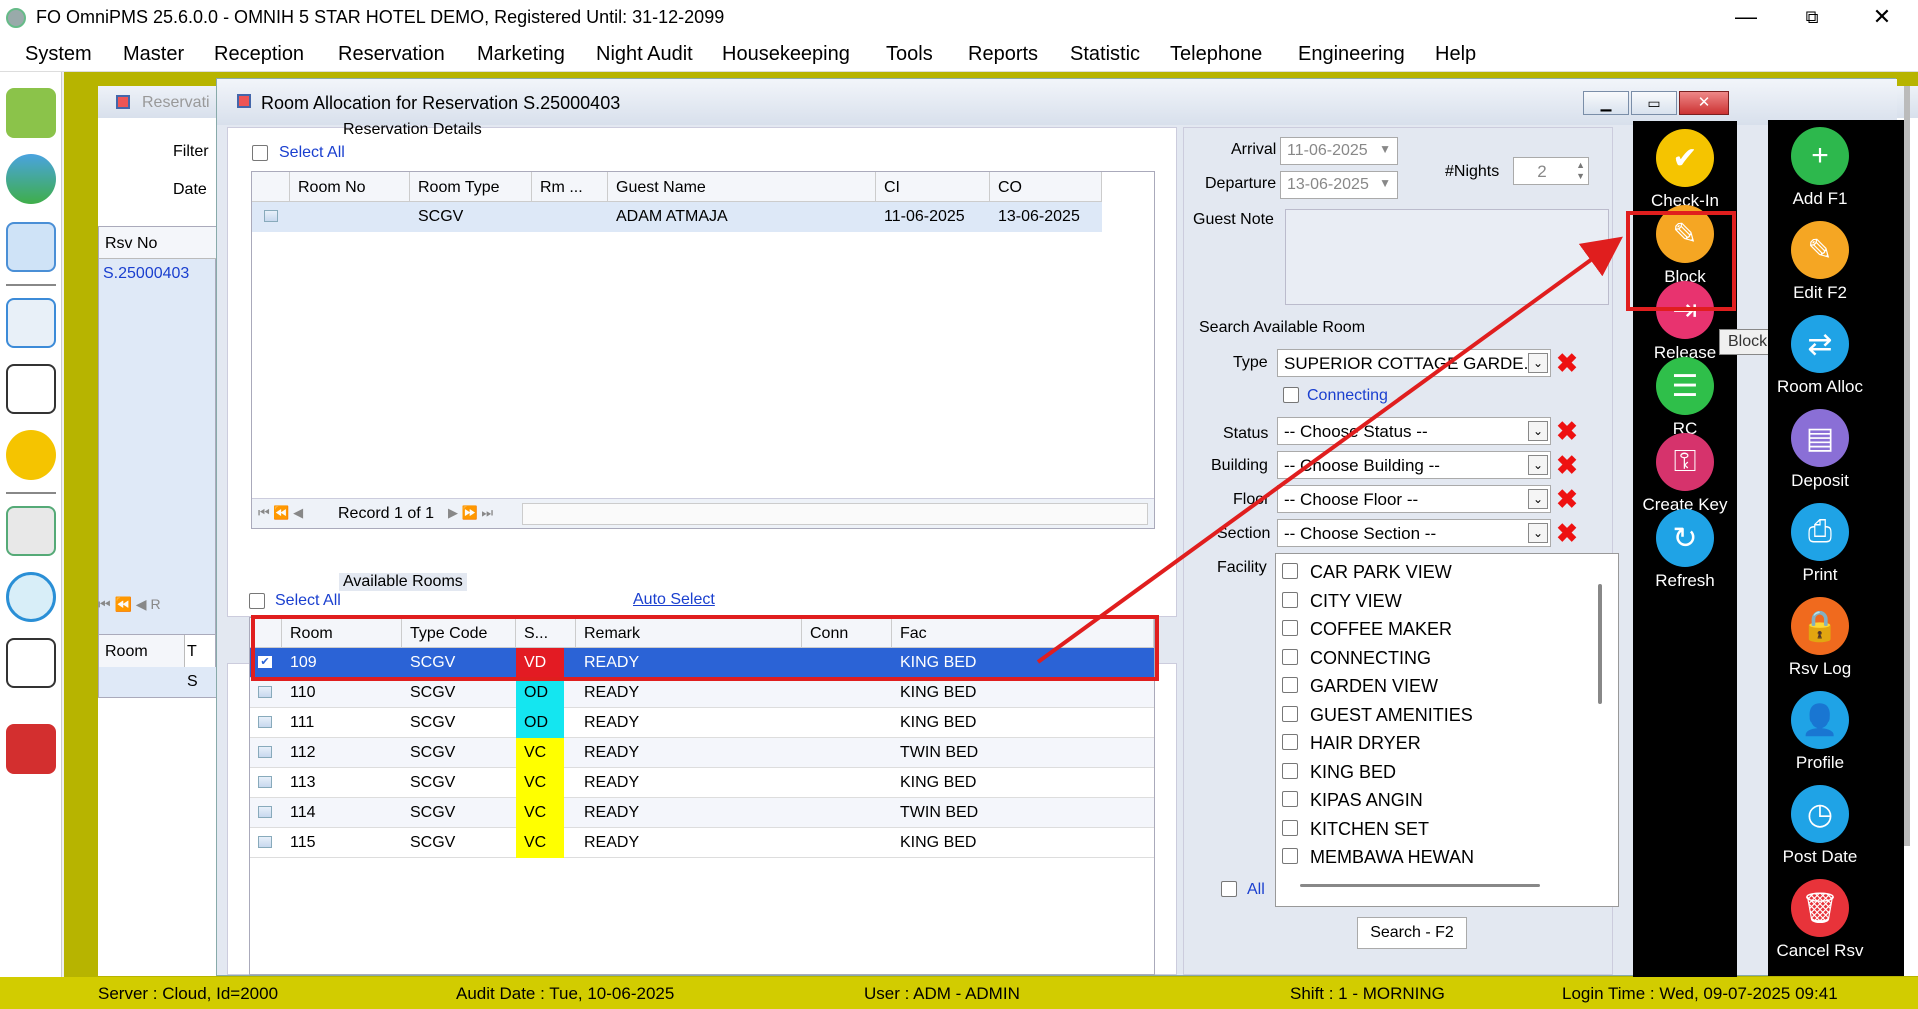  What do you see at coordinates (909, 54) in the screenshot?
I see `menu-tools: Tools` at bounding box center [909, 54].